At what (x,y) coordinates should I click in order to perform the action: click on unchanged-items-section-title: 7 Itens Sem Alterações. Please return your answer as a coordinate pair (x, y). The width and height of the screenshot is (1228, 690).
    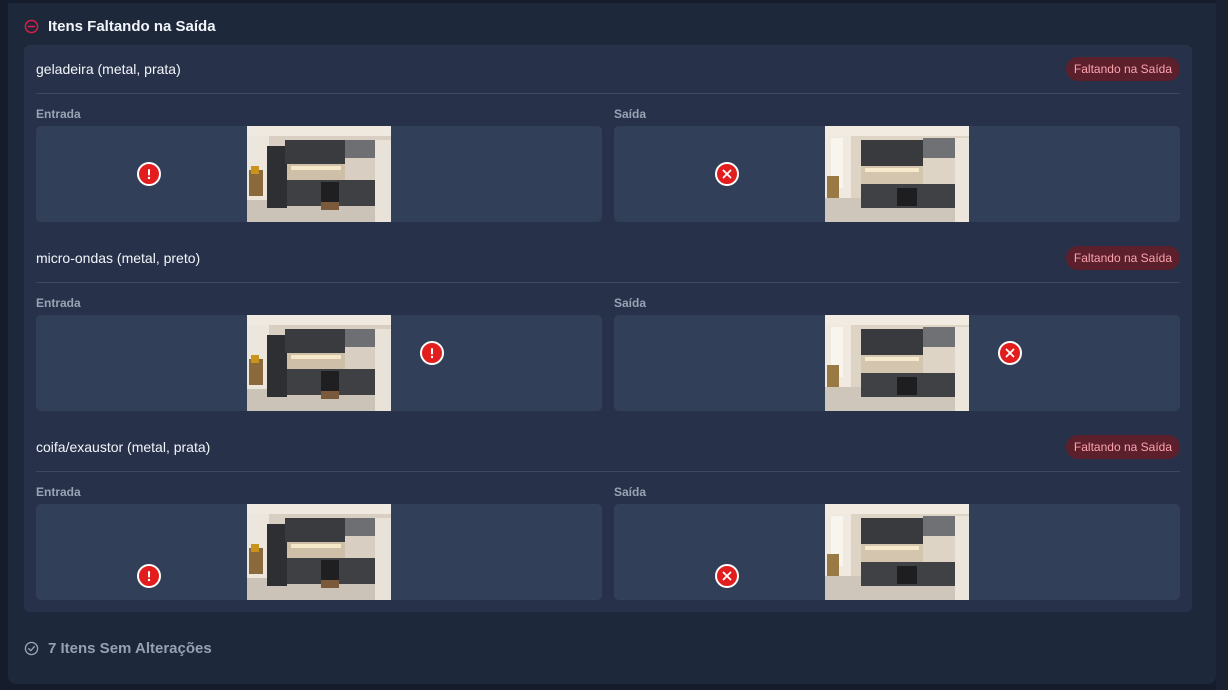
    Looking at the image, I should click on (130, 648).